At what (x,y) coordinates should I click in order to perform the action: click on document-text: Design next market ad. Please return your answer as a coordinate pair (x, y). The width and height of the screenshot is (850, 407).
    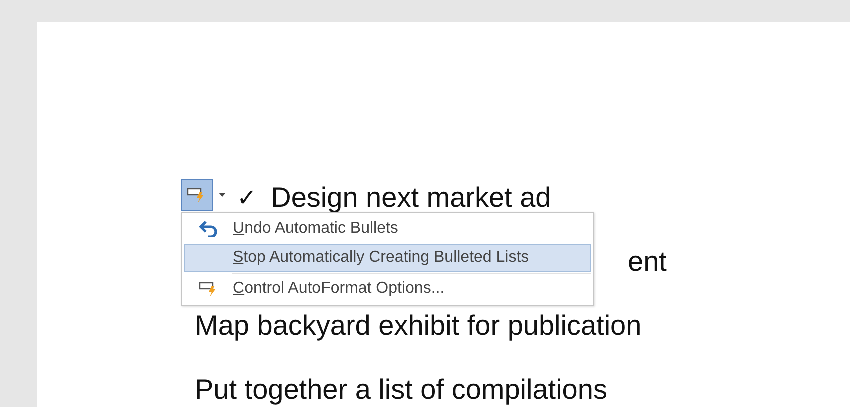
    Looking at the image, I should click on (411, 198).